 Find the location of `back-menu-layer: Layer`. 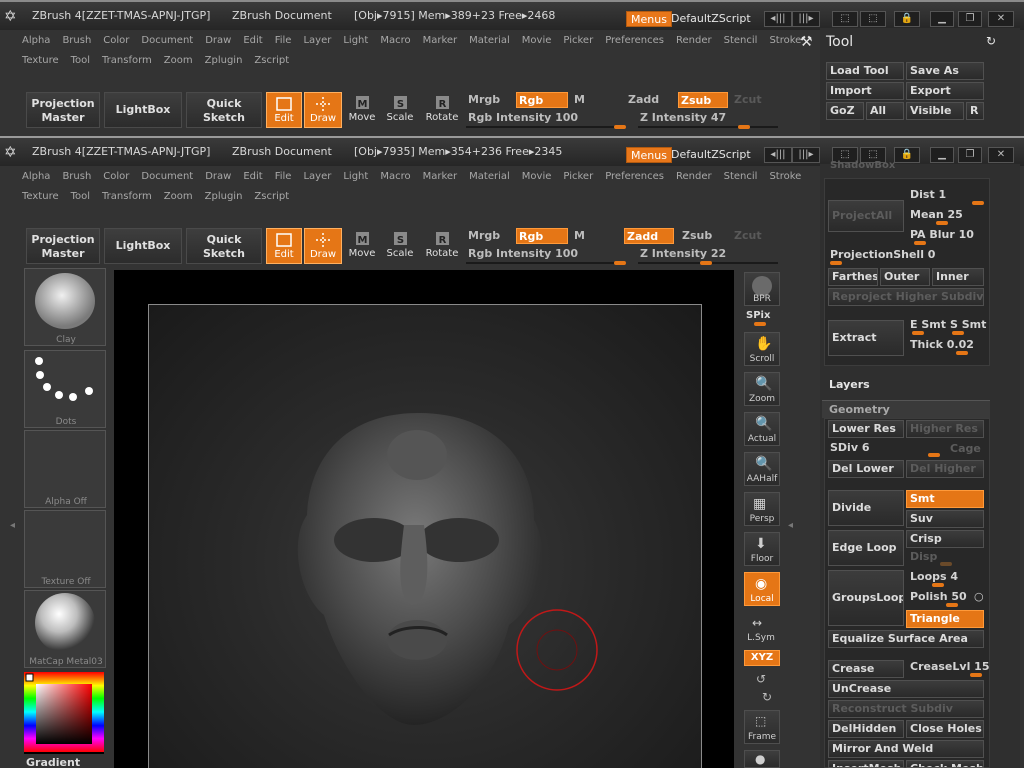

back-menu-layer: Layer is located at coordinates (317, 41).